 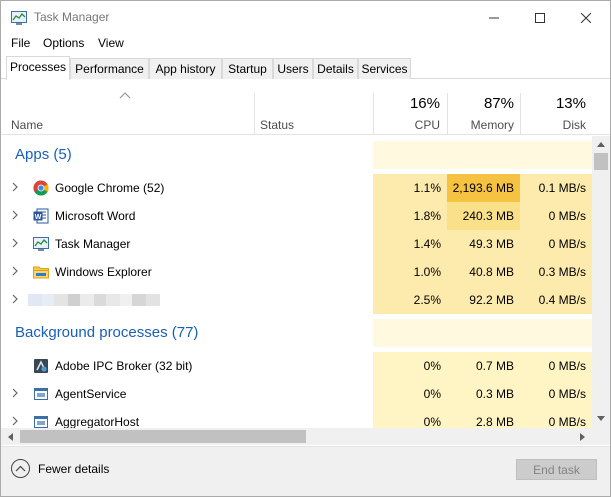 I want to click on vertical-scroll-thumb, so click(x=601, y=161).